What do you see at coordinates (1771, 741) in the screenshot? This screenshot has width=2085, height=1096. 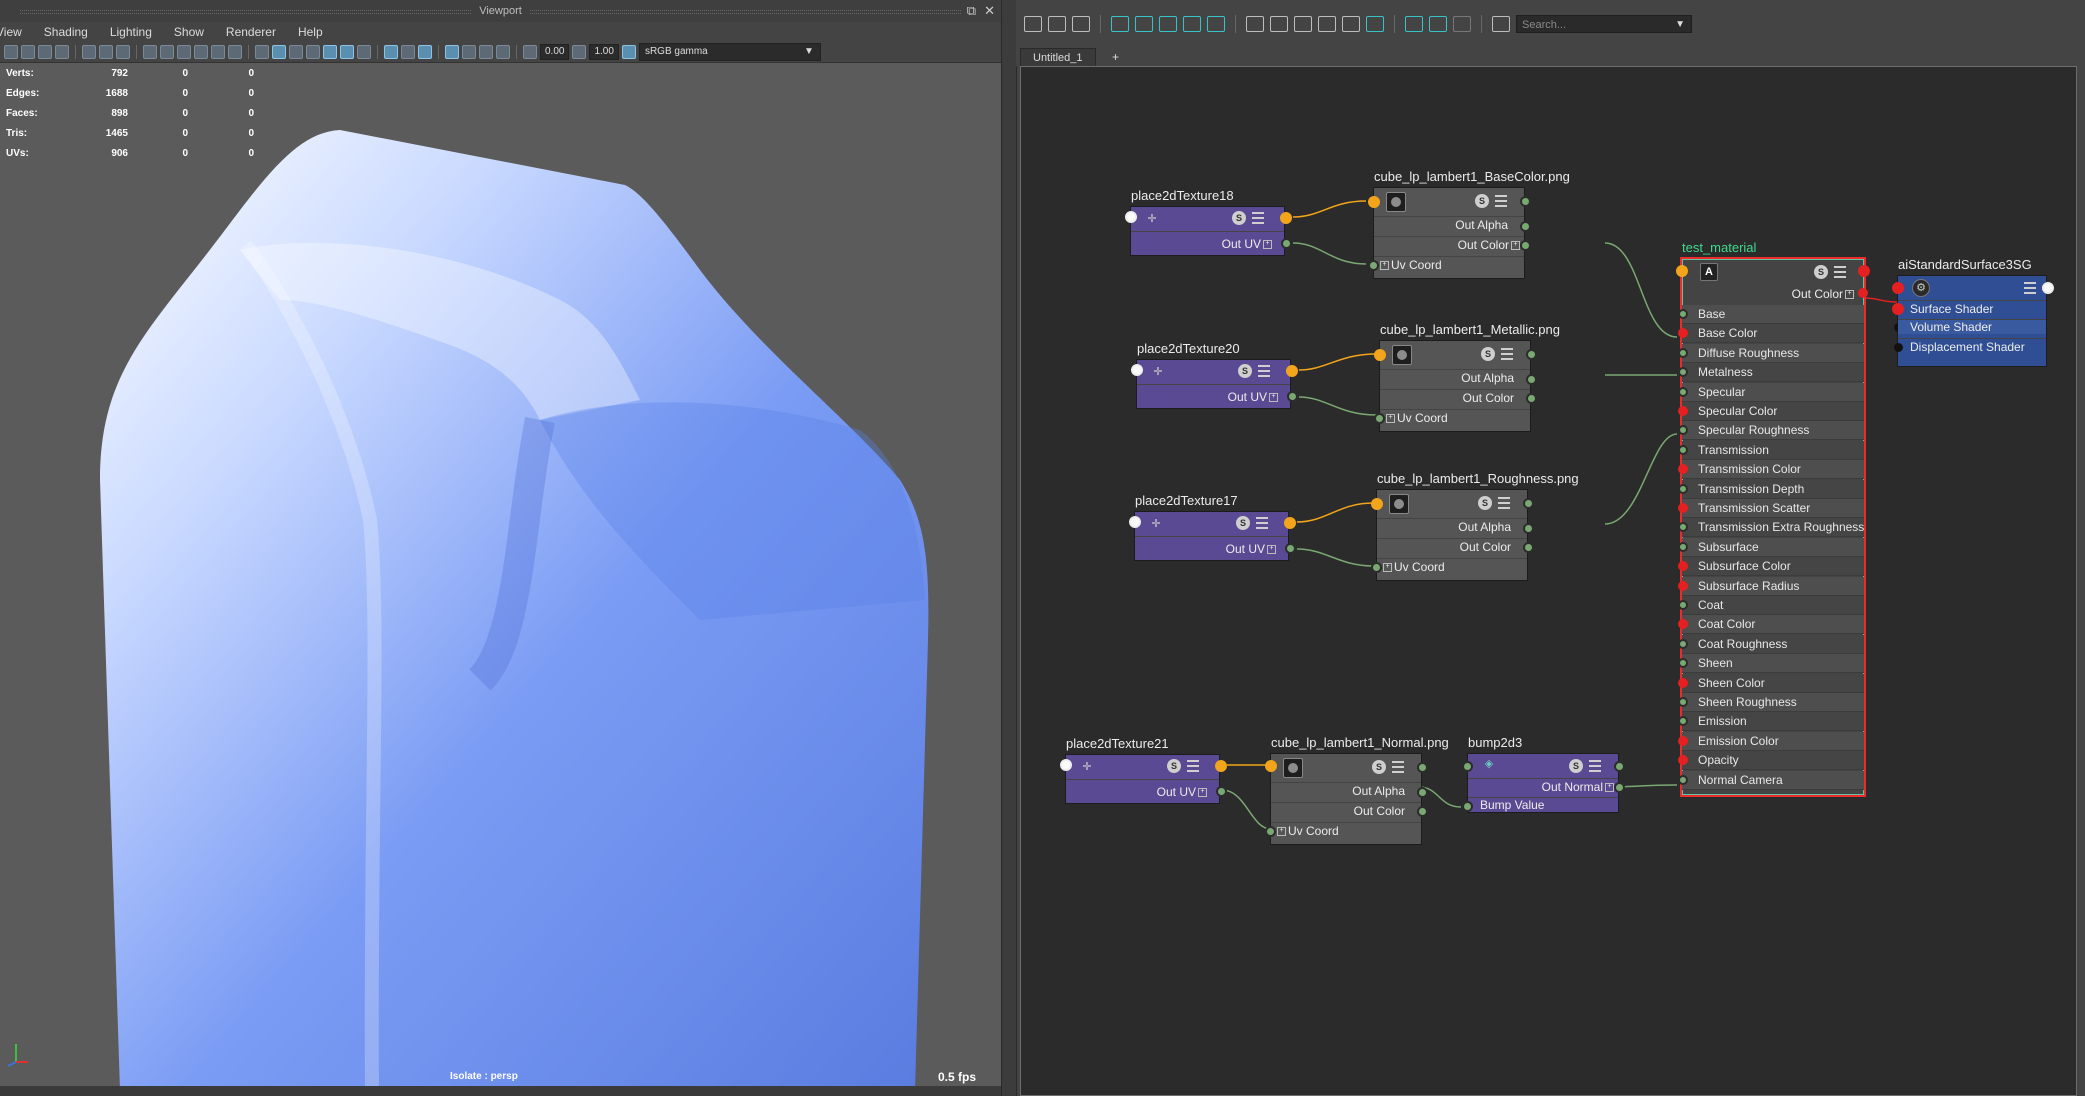 I see `material-attr-row: Emission Color` at bounding box center [1771, 741].